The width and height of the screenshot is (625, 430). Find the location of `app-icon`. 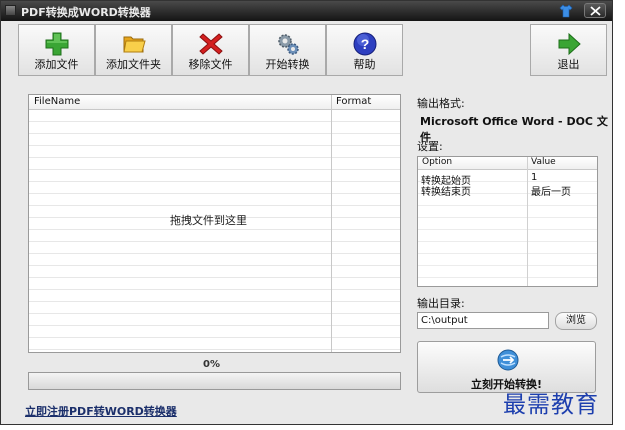

app-icon is located at coordinates (10, 10).